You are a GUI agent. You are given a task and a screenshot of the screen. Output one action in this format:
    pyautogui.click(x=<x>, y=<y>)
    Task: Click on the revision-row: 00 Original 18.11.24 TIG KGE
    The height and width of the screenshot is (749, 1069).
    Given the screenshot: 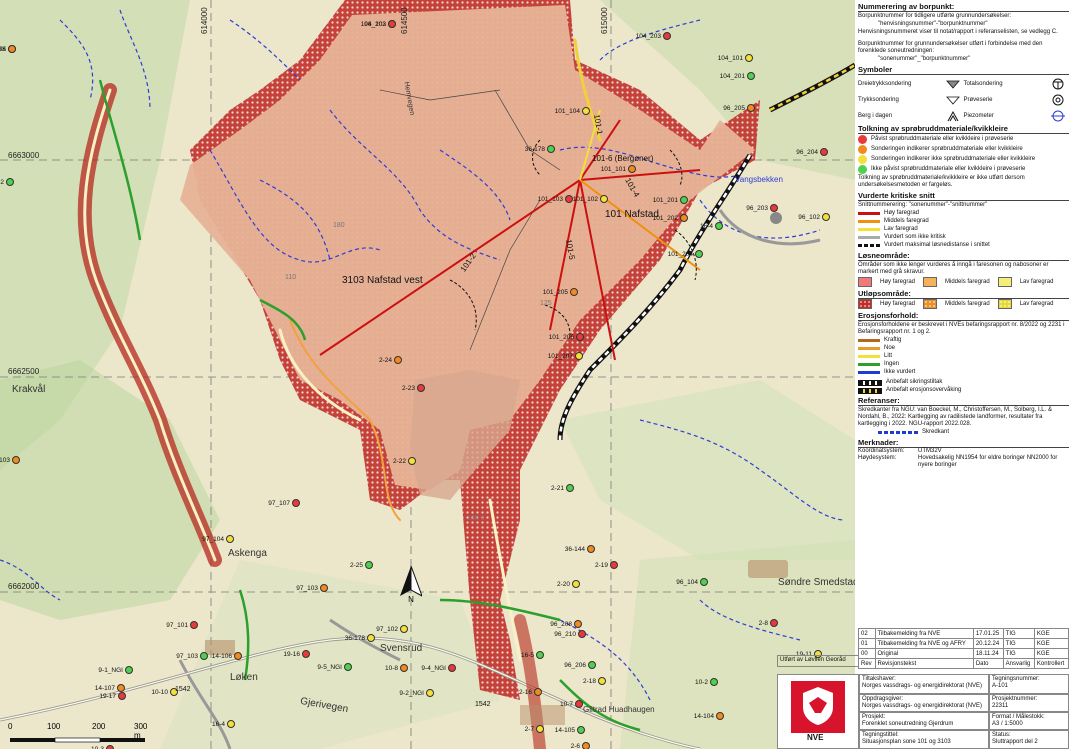 What is the action you would take?
    pyautogui.click(x=963, y=653)
    